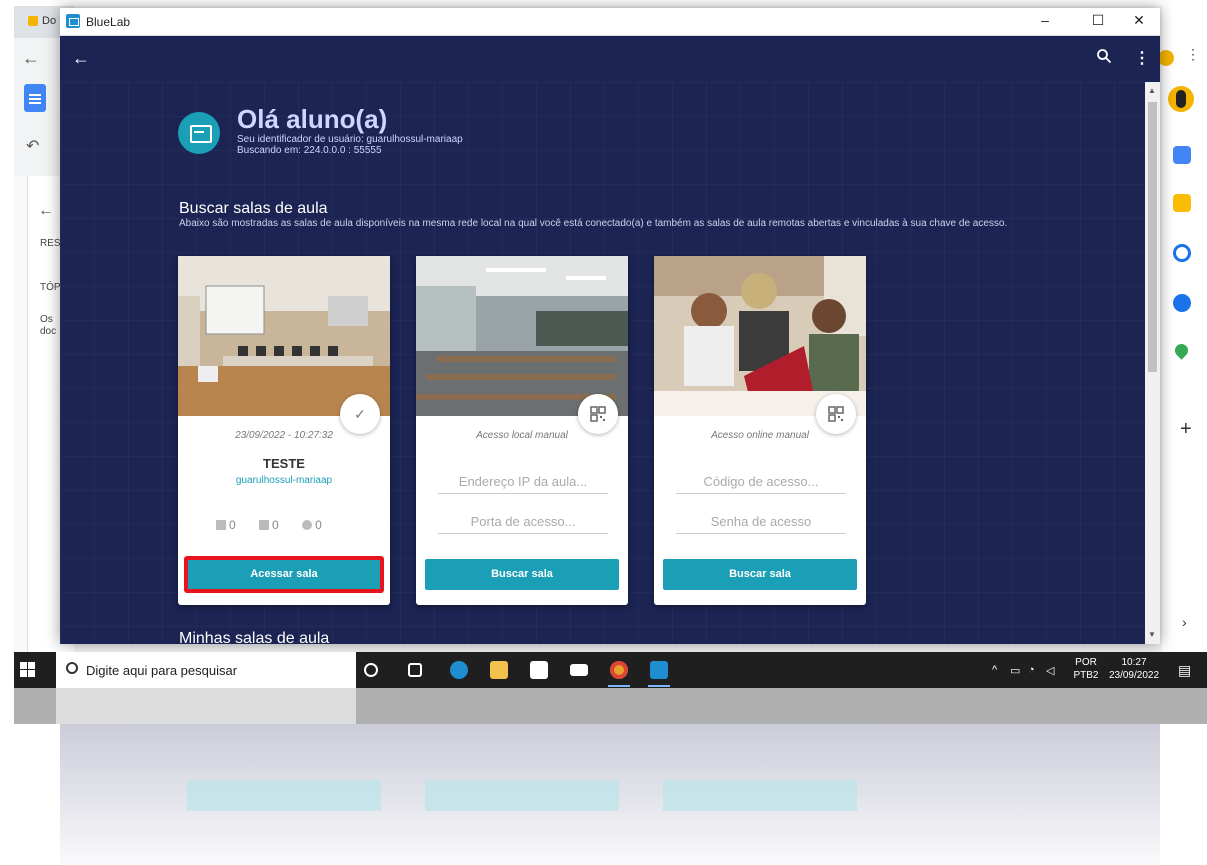  What do you see at coordinates (659, 670) in the screenshot?
I see `bluelab-taskbar-icon` at bounding box center [659, 670].